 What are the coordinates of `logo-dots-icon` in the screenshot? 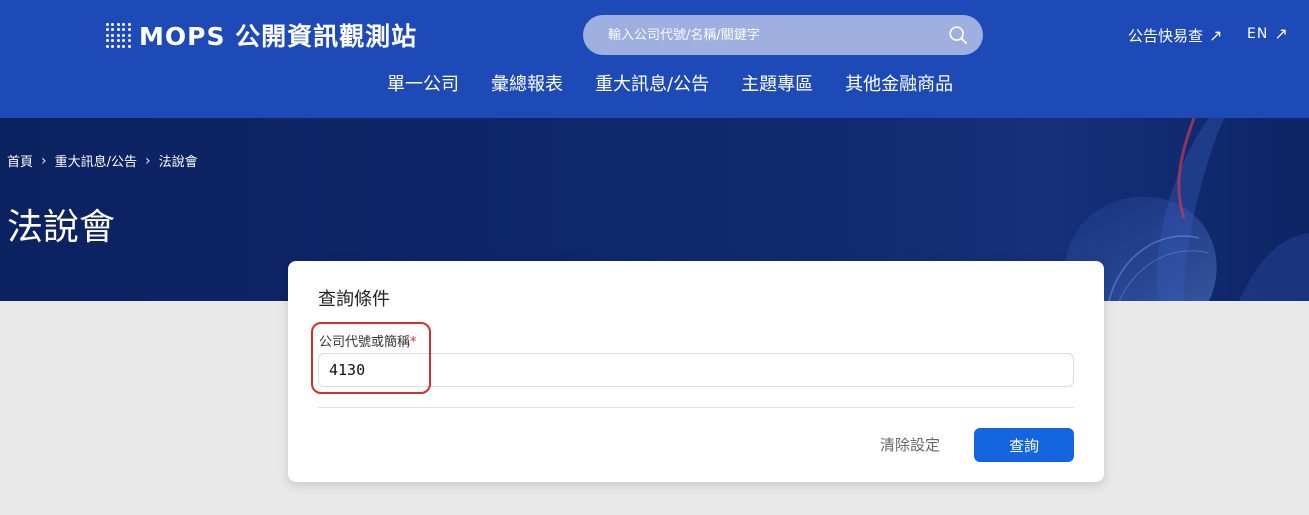 It's located at (118, 35).